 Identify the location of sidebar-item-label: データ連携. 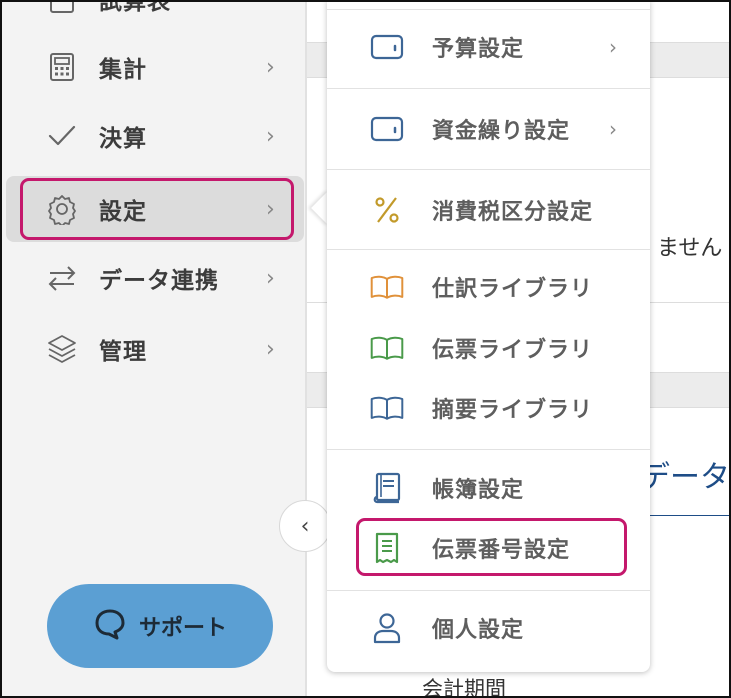
(159, 281).